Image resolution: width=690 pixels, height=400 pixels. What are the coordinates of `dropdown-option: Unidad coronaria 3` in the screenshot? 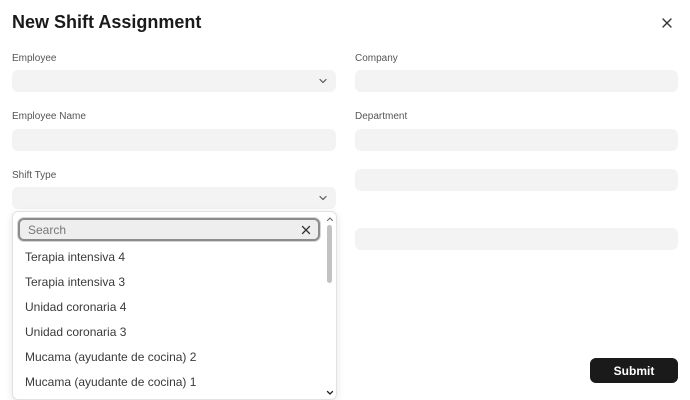 It's located at (169, 332).